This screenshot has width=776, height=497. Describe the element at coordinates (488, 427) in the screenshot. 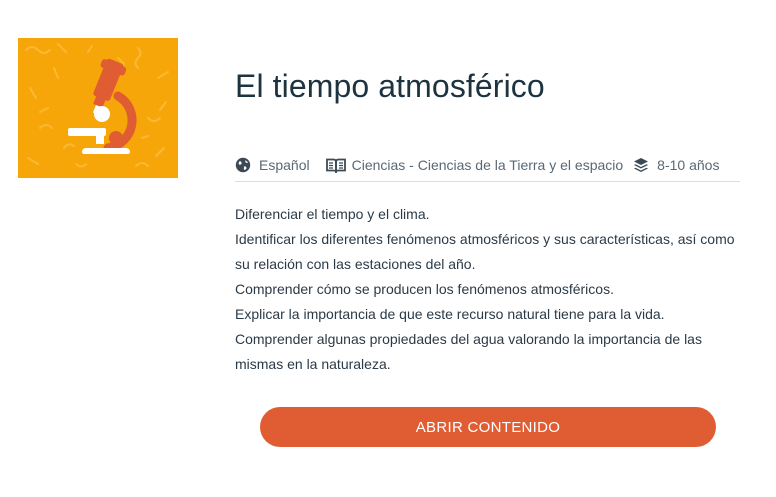

I see `open-content-button: ABRIR CONTENIDO` at that location.